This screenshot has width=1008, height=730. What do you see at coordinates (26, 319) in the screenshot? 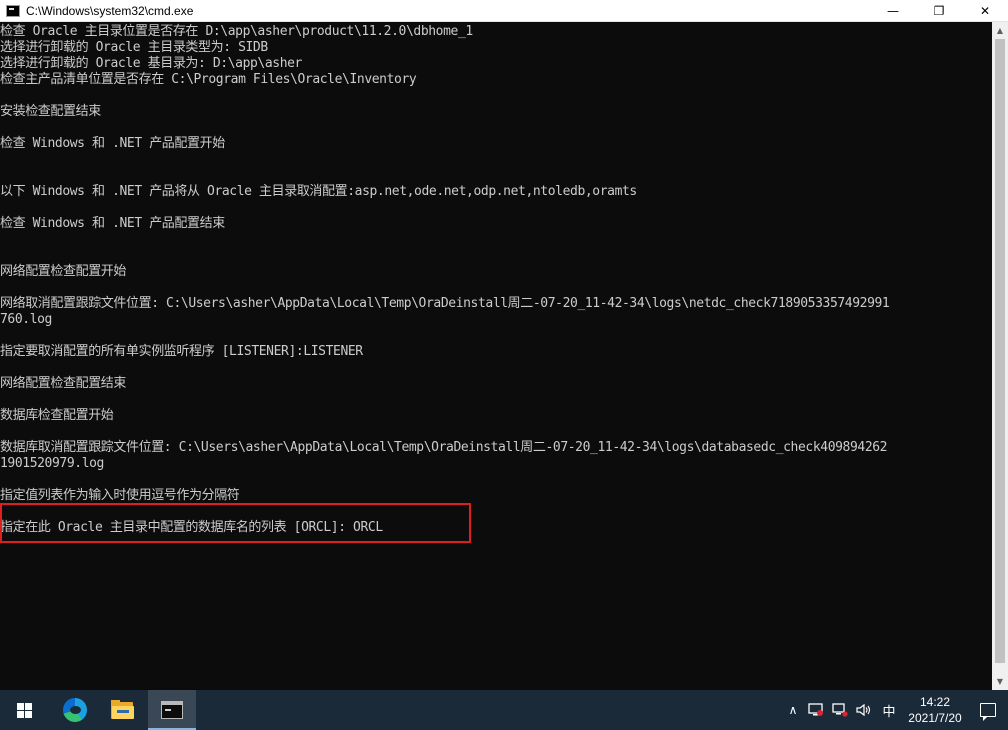
I see `console-line: 760.log` at bounding box center [26, 319].